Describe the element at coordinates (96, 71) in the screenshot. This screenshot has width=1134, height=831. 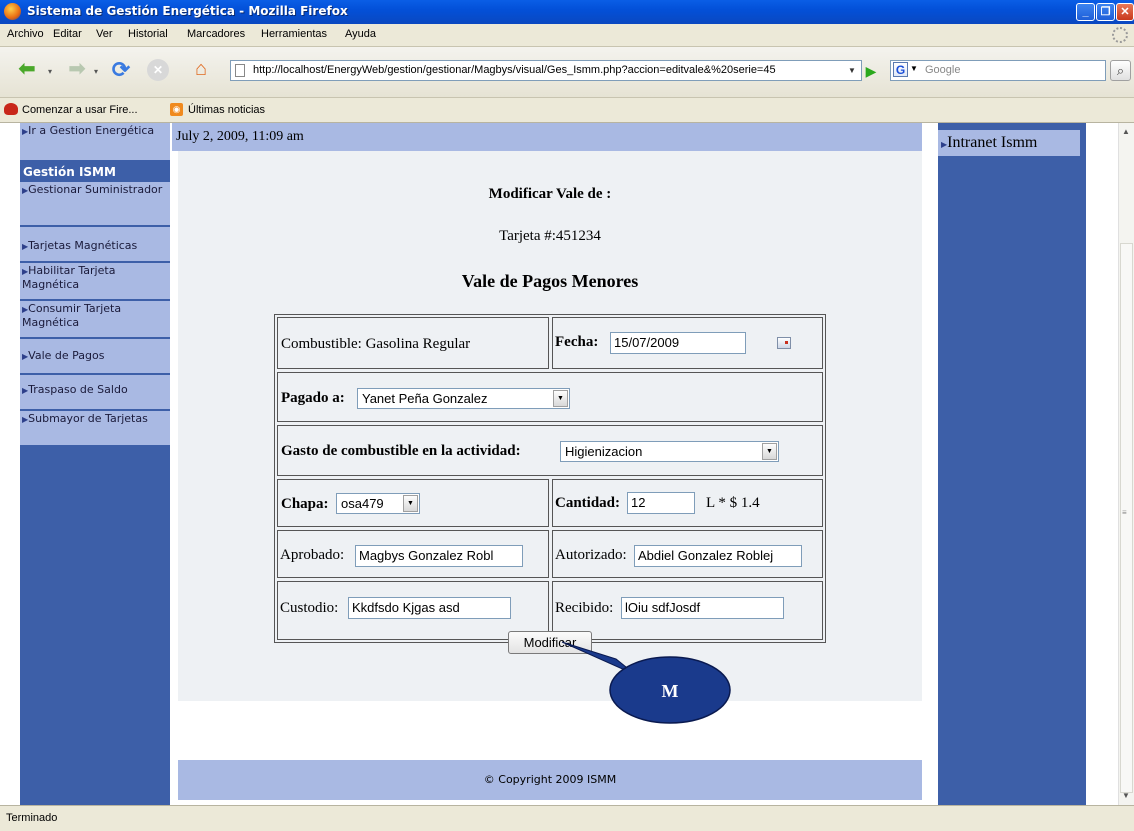
I see `forward-history-dropdown-icon: ▾` at that location.